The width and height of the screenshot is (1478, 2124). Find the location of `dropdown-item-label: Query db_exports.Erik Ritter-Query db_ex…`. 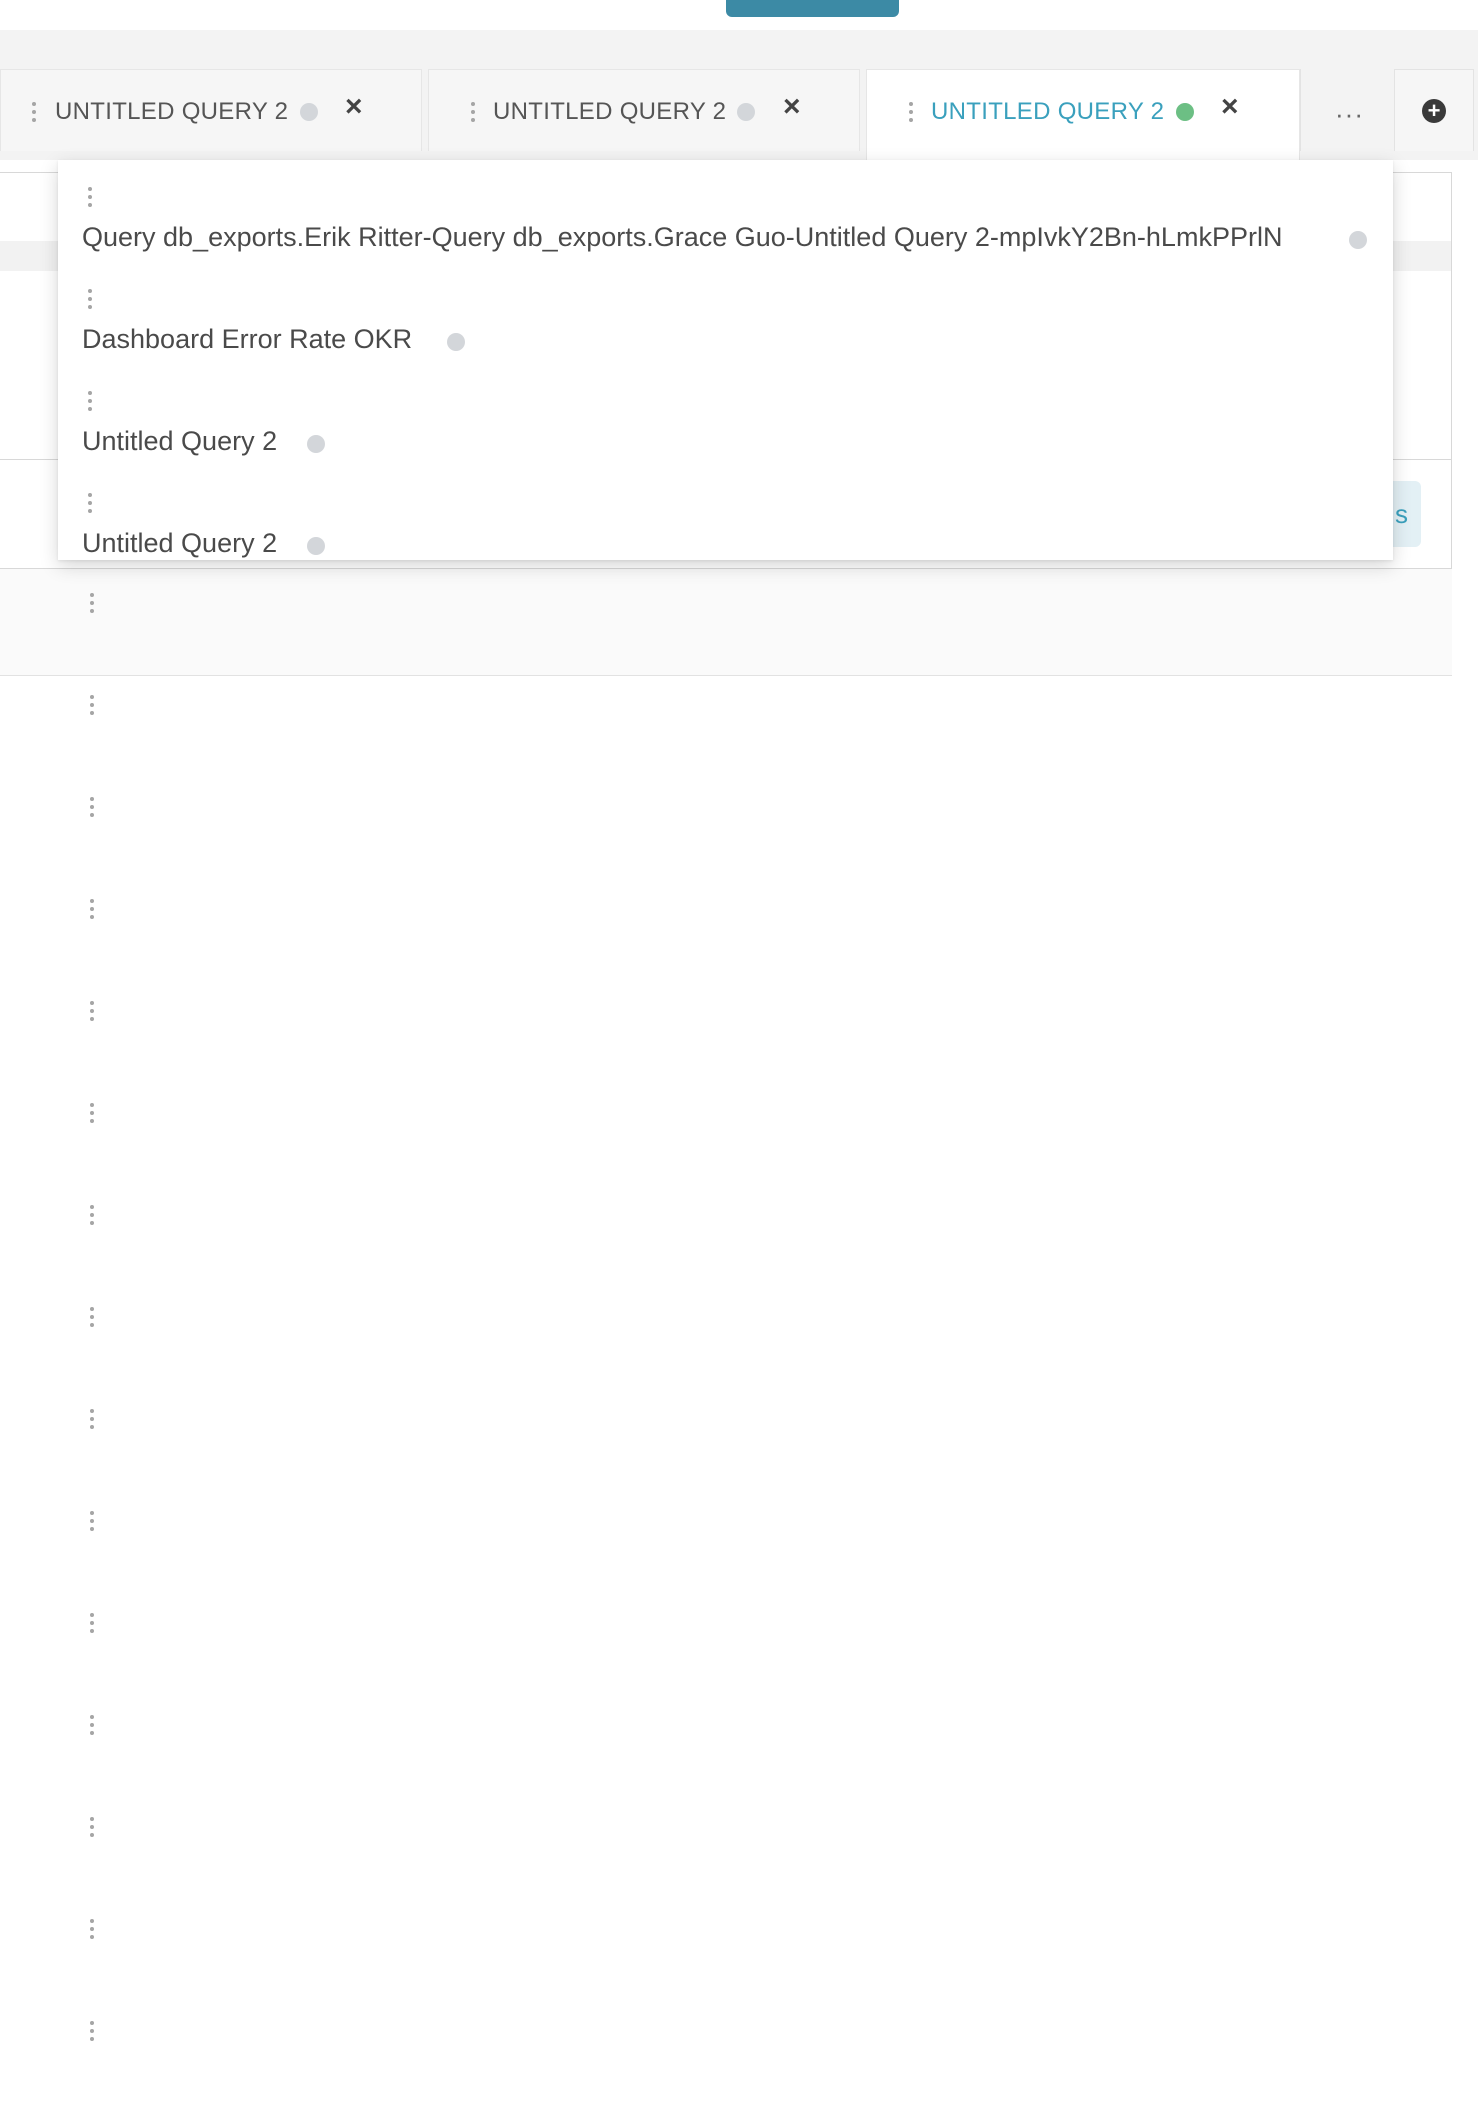

dropdown-item-label: Query db_exports.Erik Ritter-Query db_ex… is located at coordinates (682, 237).